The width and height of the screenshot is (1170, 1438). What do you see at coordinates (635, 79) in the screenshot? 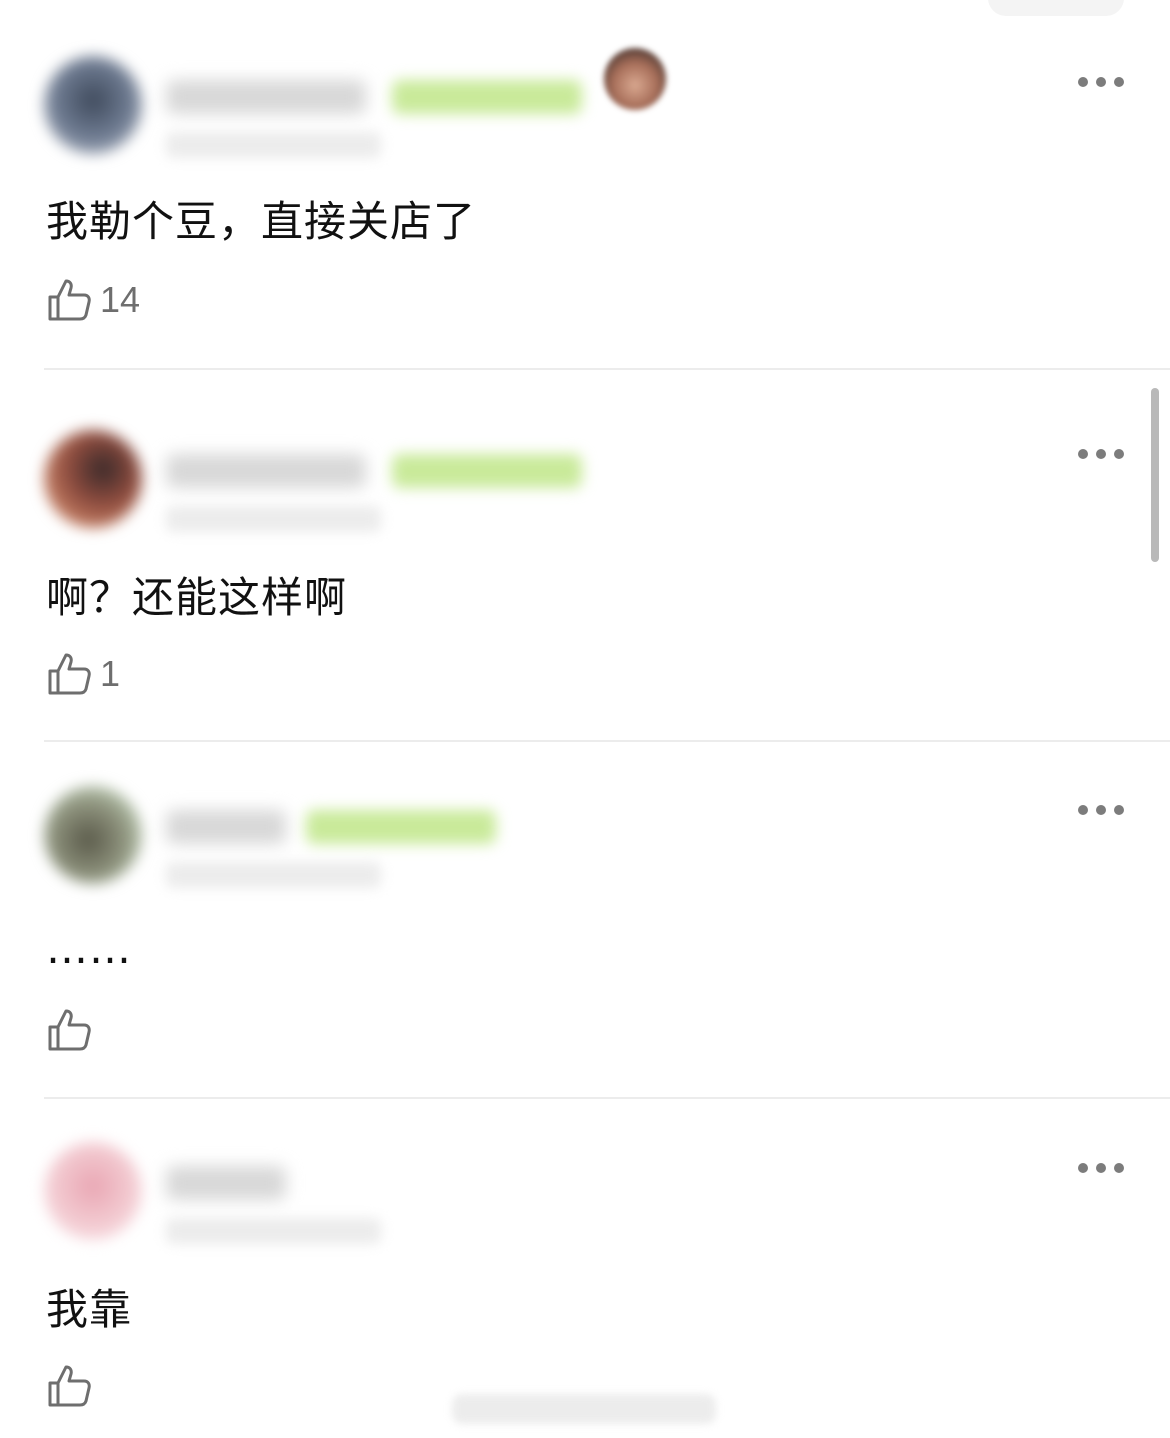
I see `decoration-avatar` at bounding box center [635, 79].